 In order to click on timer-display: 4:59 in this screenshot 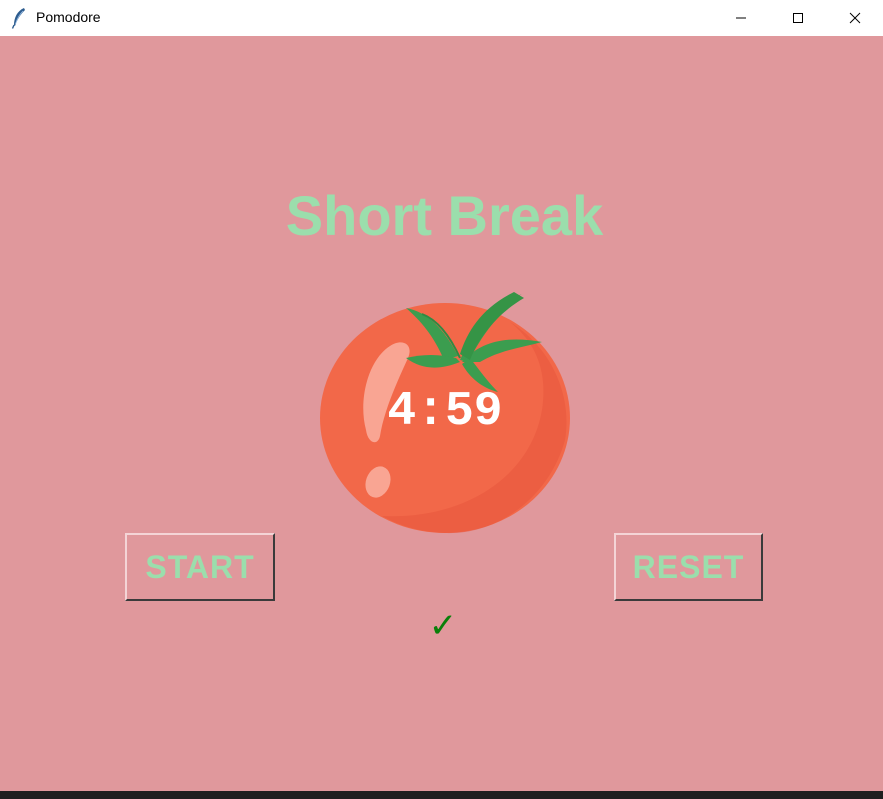, I will do `click(445, 412)`.